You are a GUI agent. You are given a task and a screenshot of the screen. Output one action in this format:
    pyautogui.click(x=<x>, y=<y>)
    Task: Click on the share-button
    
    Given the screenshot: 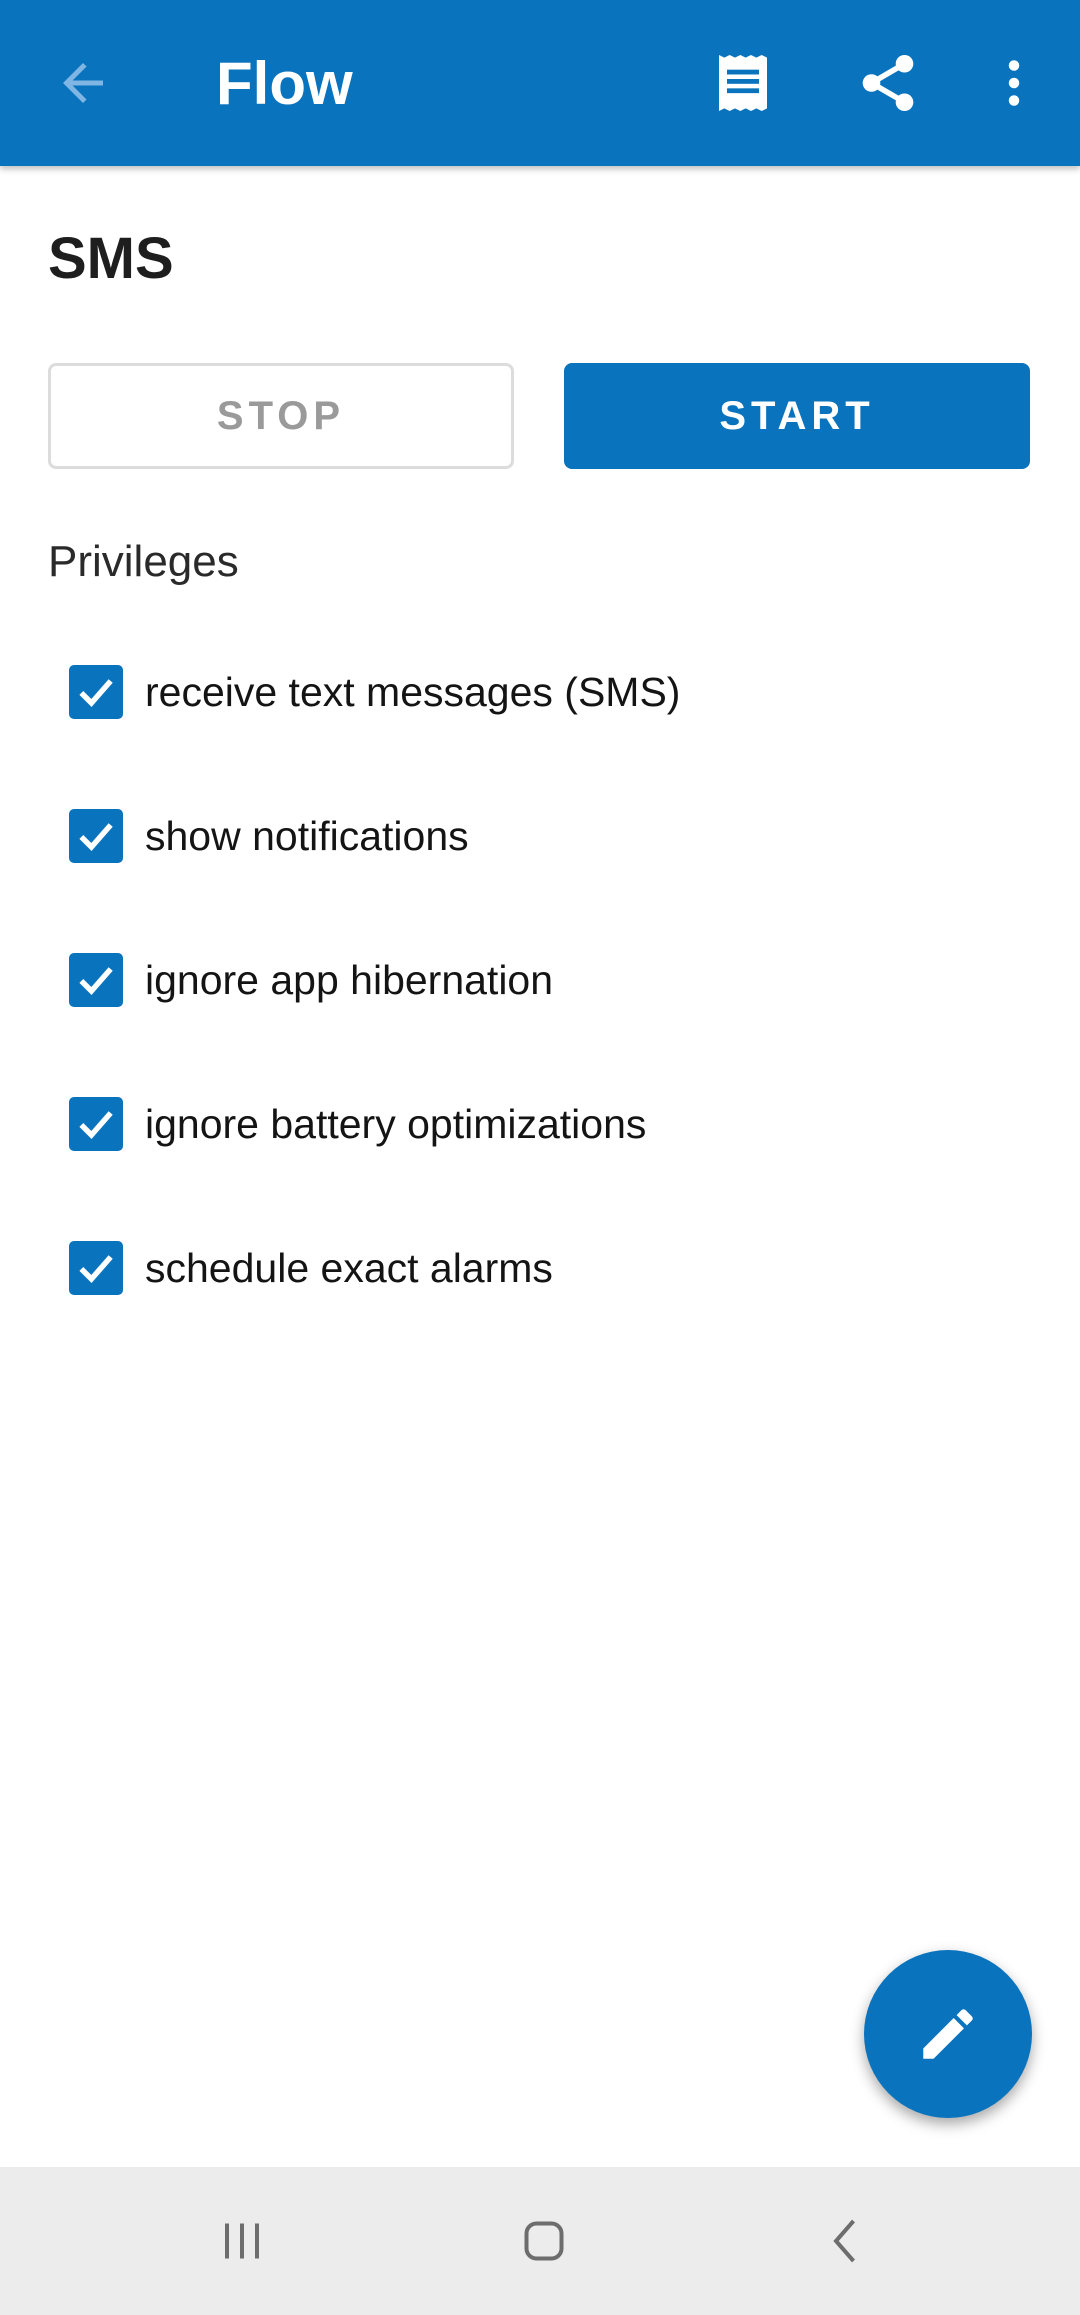 What is the action you would take?
    pyautogui.click(x=888, y=83)
    